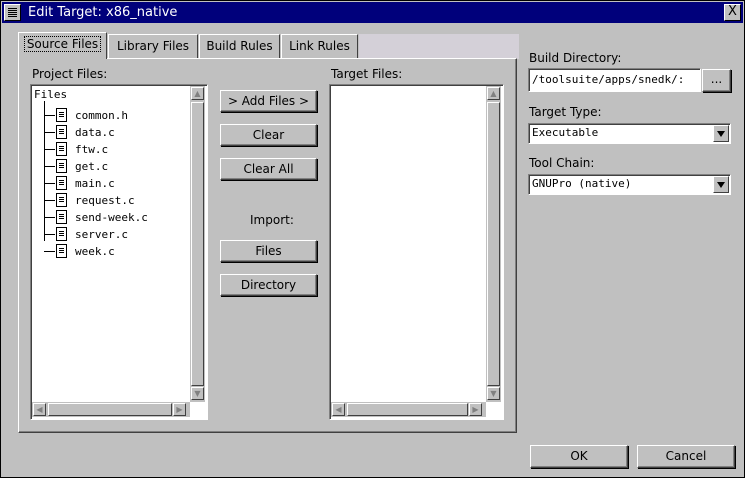 The height and width of the screenshot is (478, 745). I want to click on tool-chain-select: GNUPro (native), so click(629, 184).